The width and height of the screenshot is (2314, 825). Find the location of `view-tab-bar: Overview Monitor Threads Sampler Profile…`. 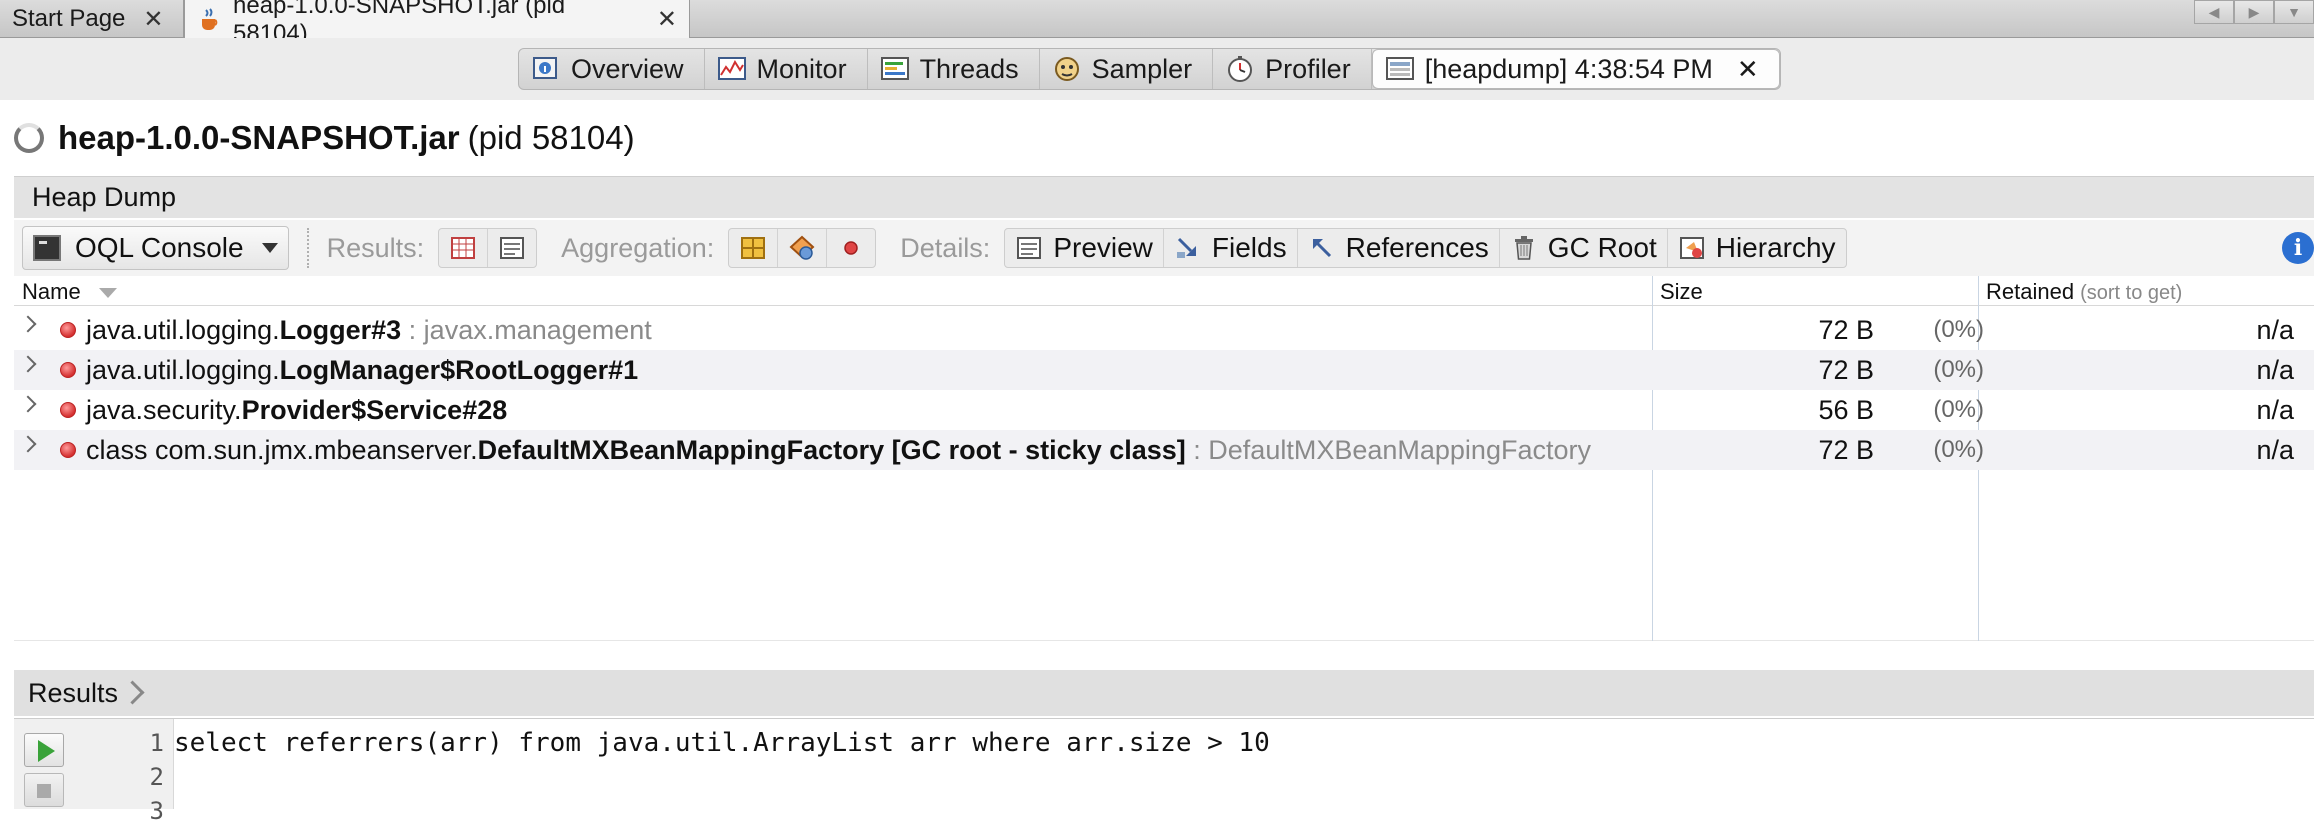

view-tab-bar: Overview Monitor Threads Sampler Profile… is located at coordinates (1157, 69).